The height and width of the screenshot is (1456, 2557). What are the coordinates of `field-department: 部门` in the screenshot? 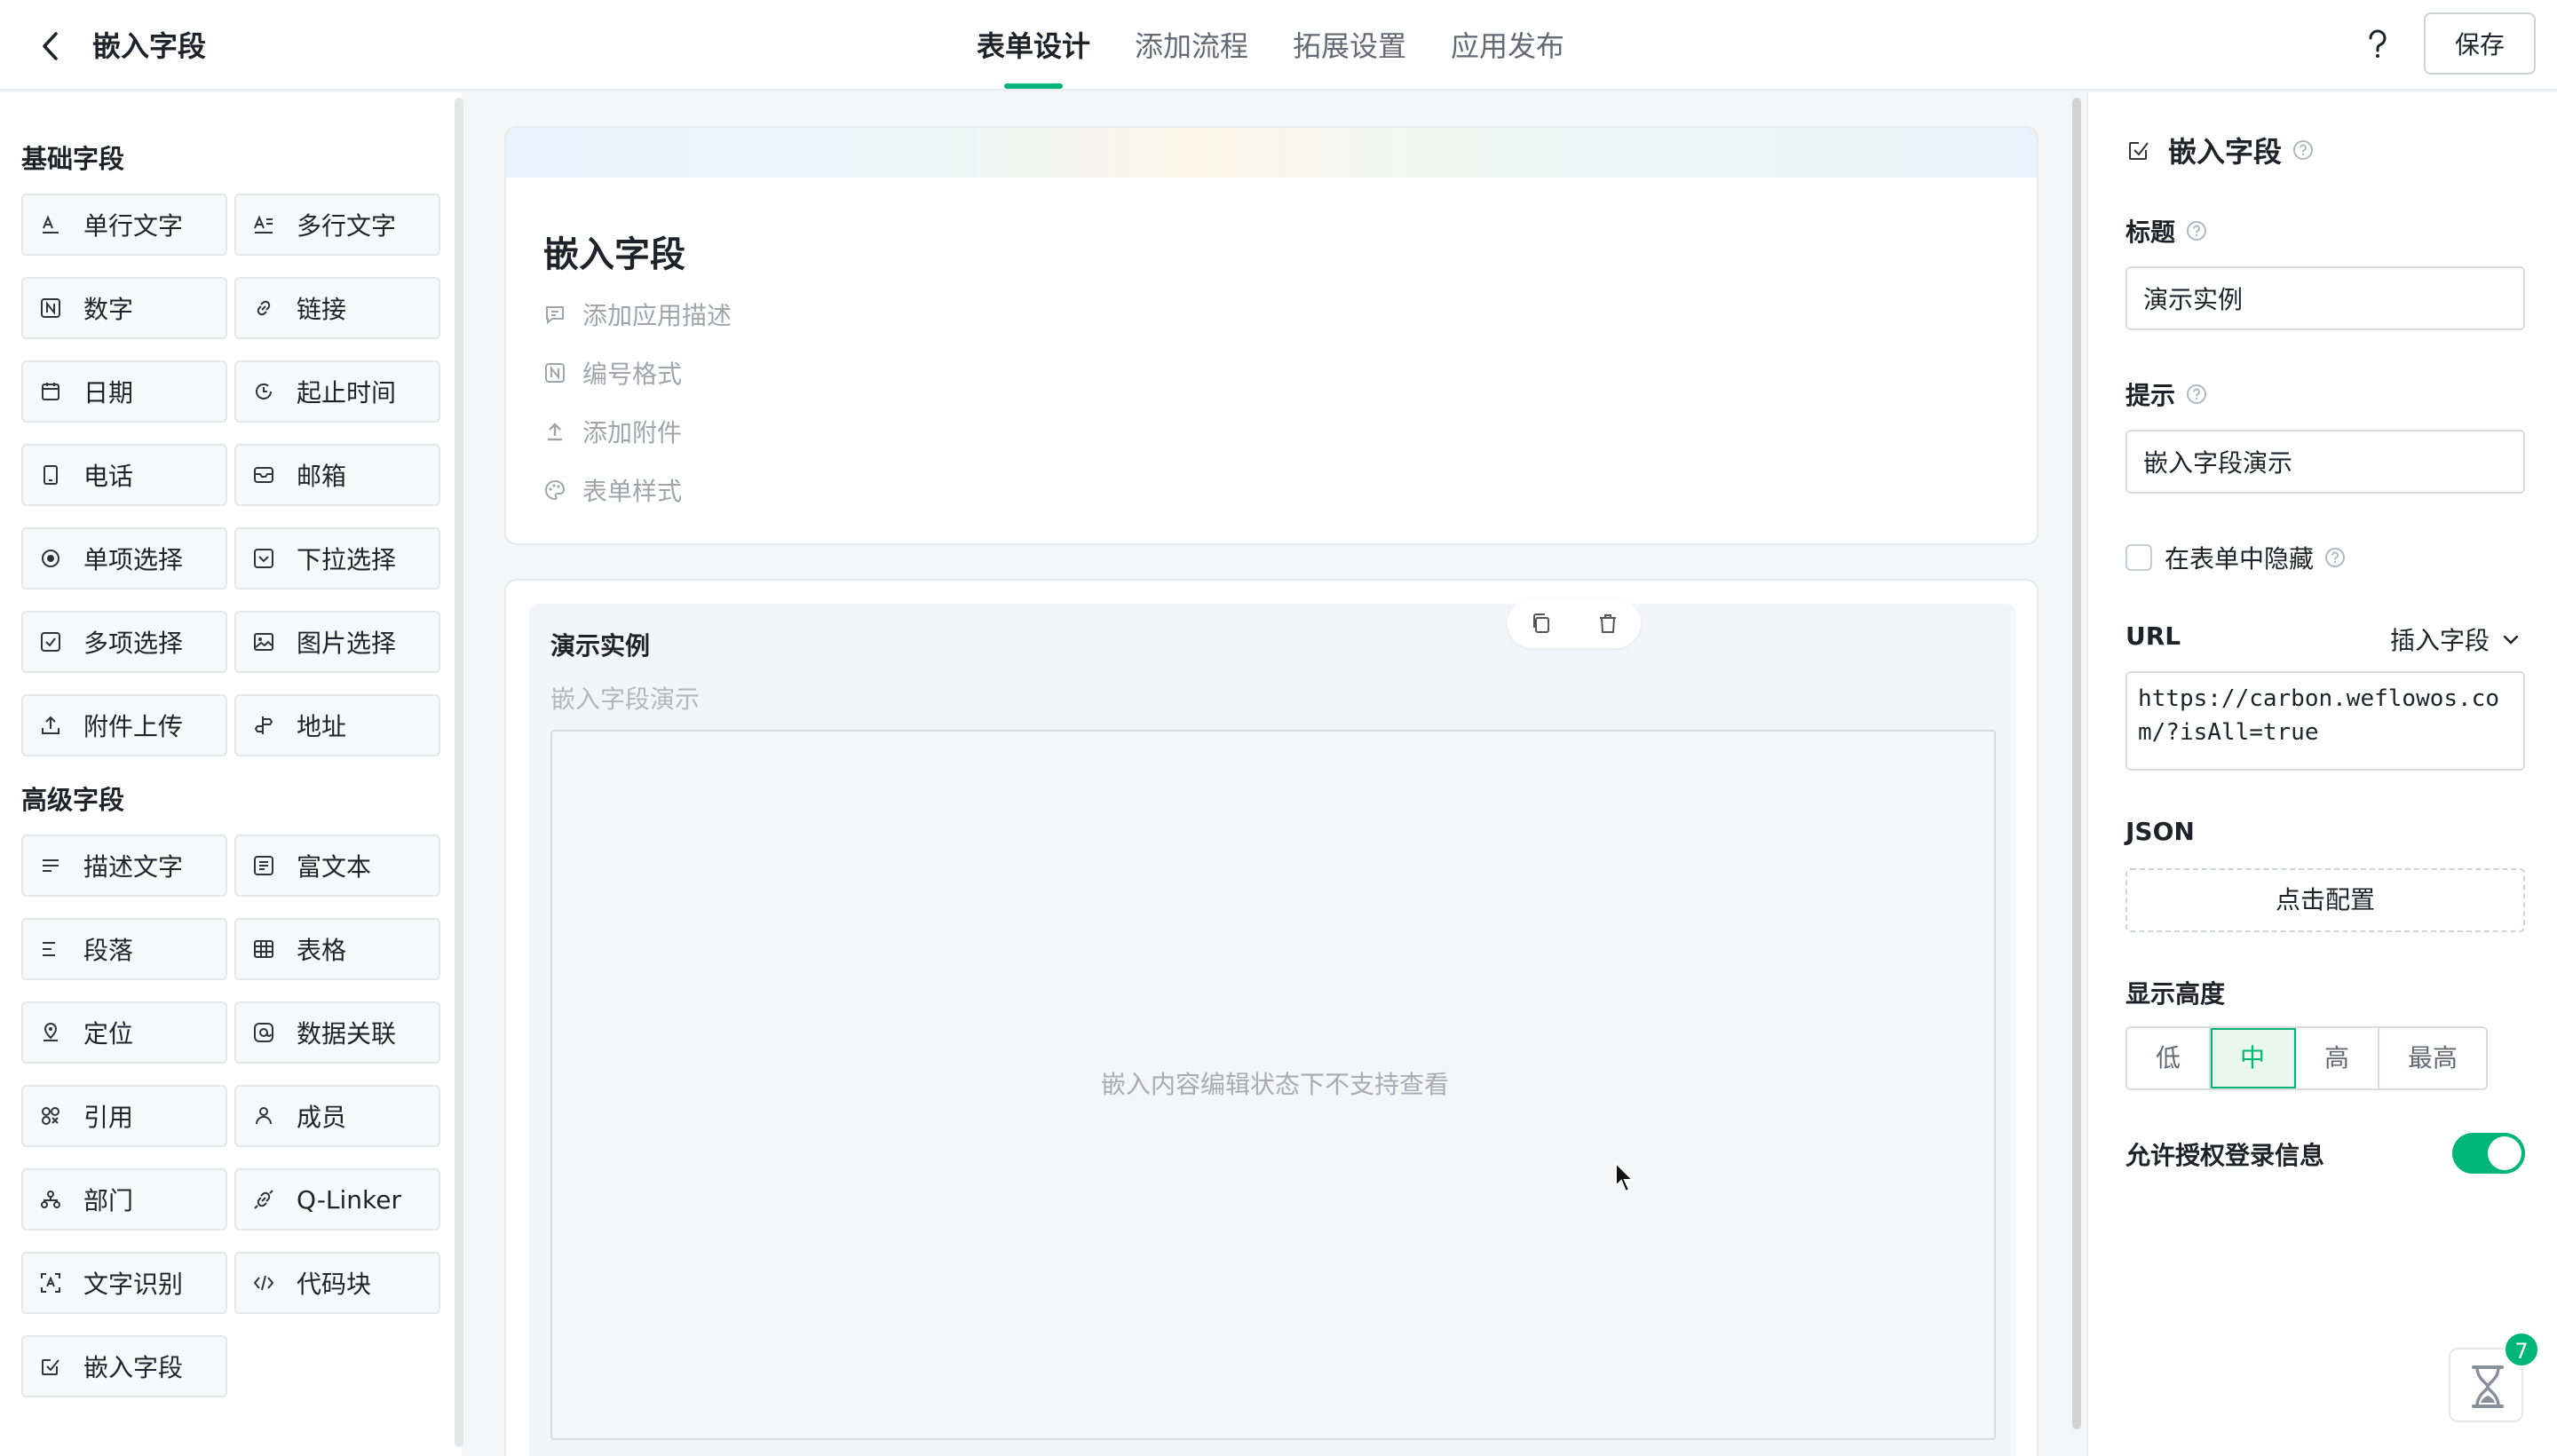 It's located at (124, 1199).